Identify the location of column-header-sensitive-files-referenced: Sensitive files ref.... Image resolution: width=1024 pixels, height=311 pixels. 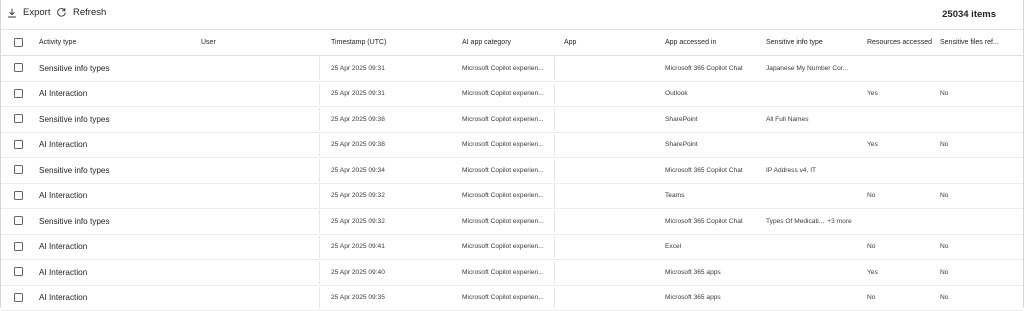
(973, 42).